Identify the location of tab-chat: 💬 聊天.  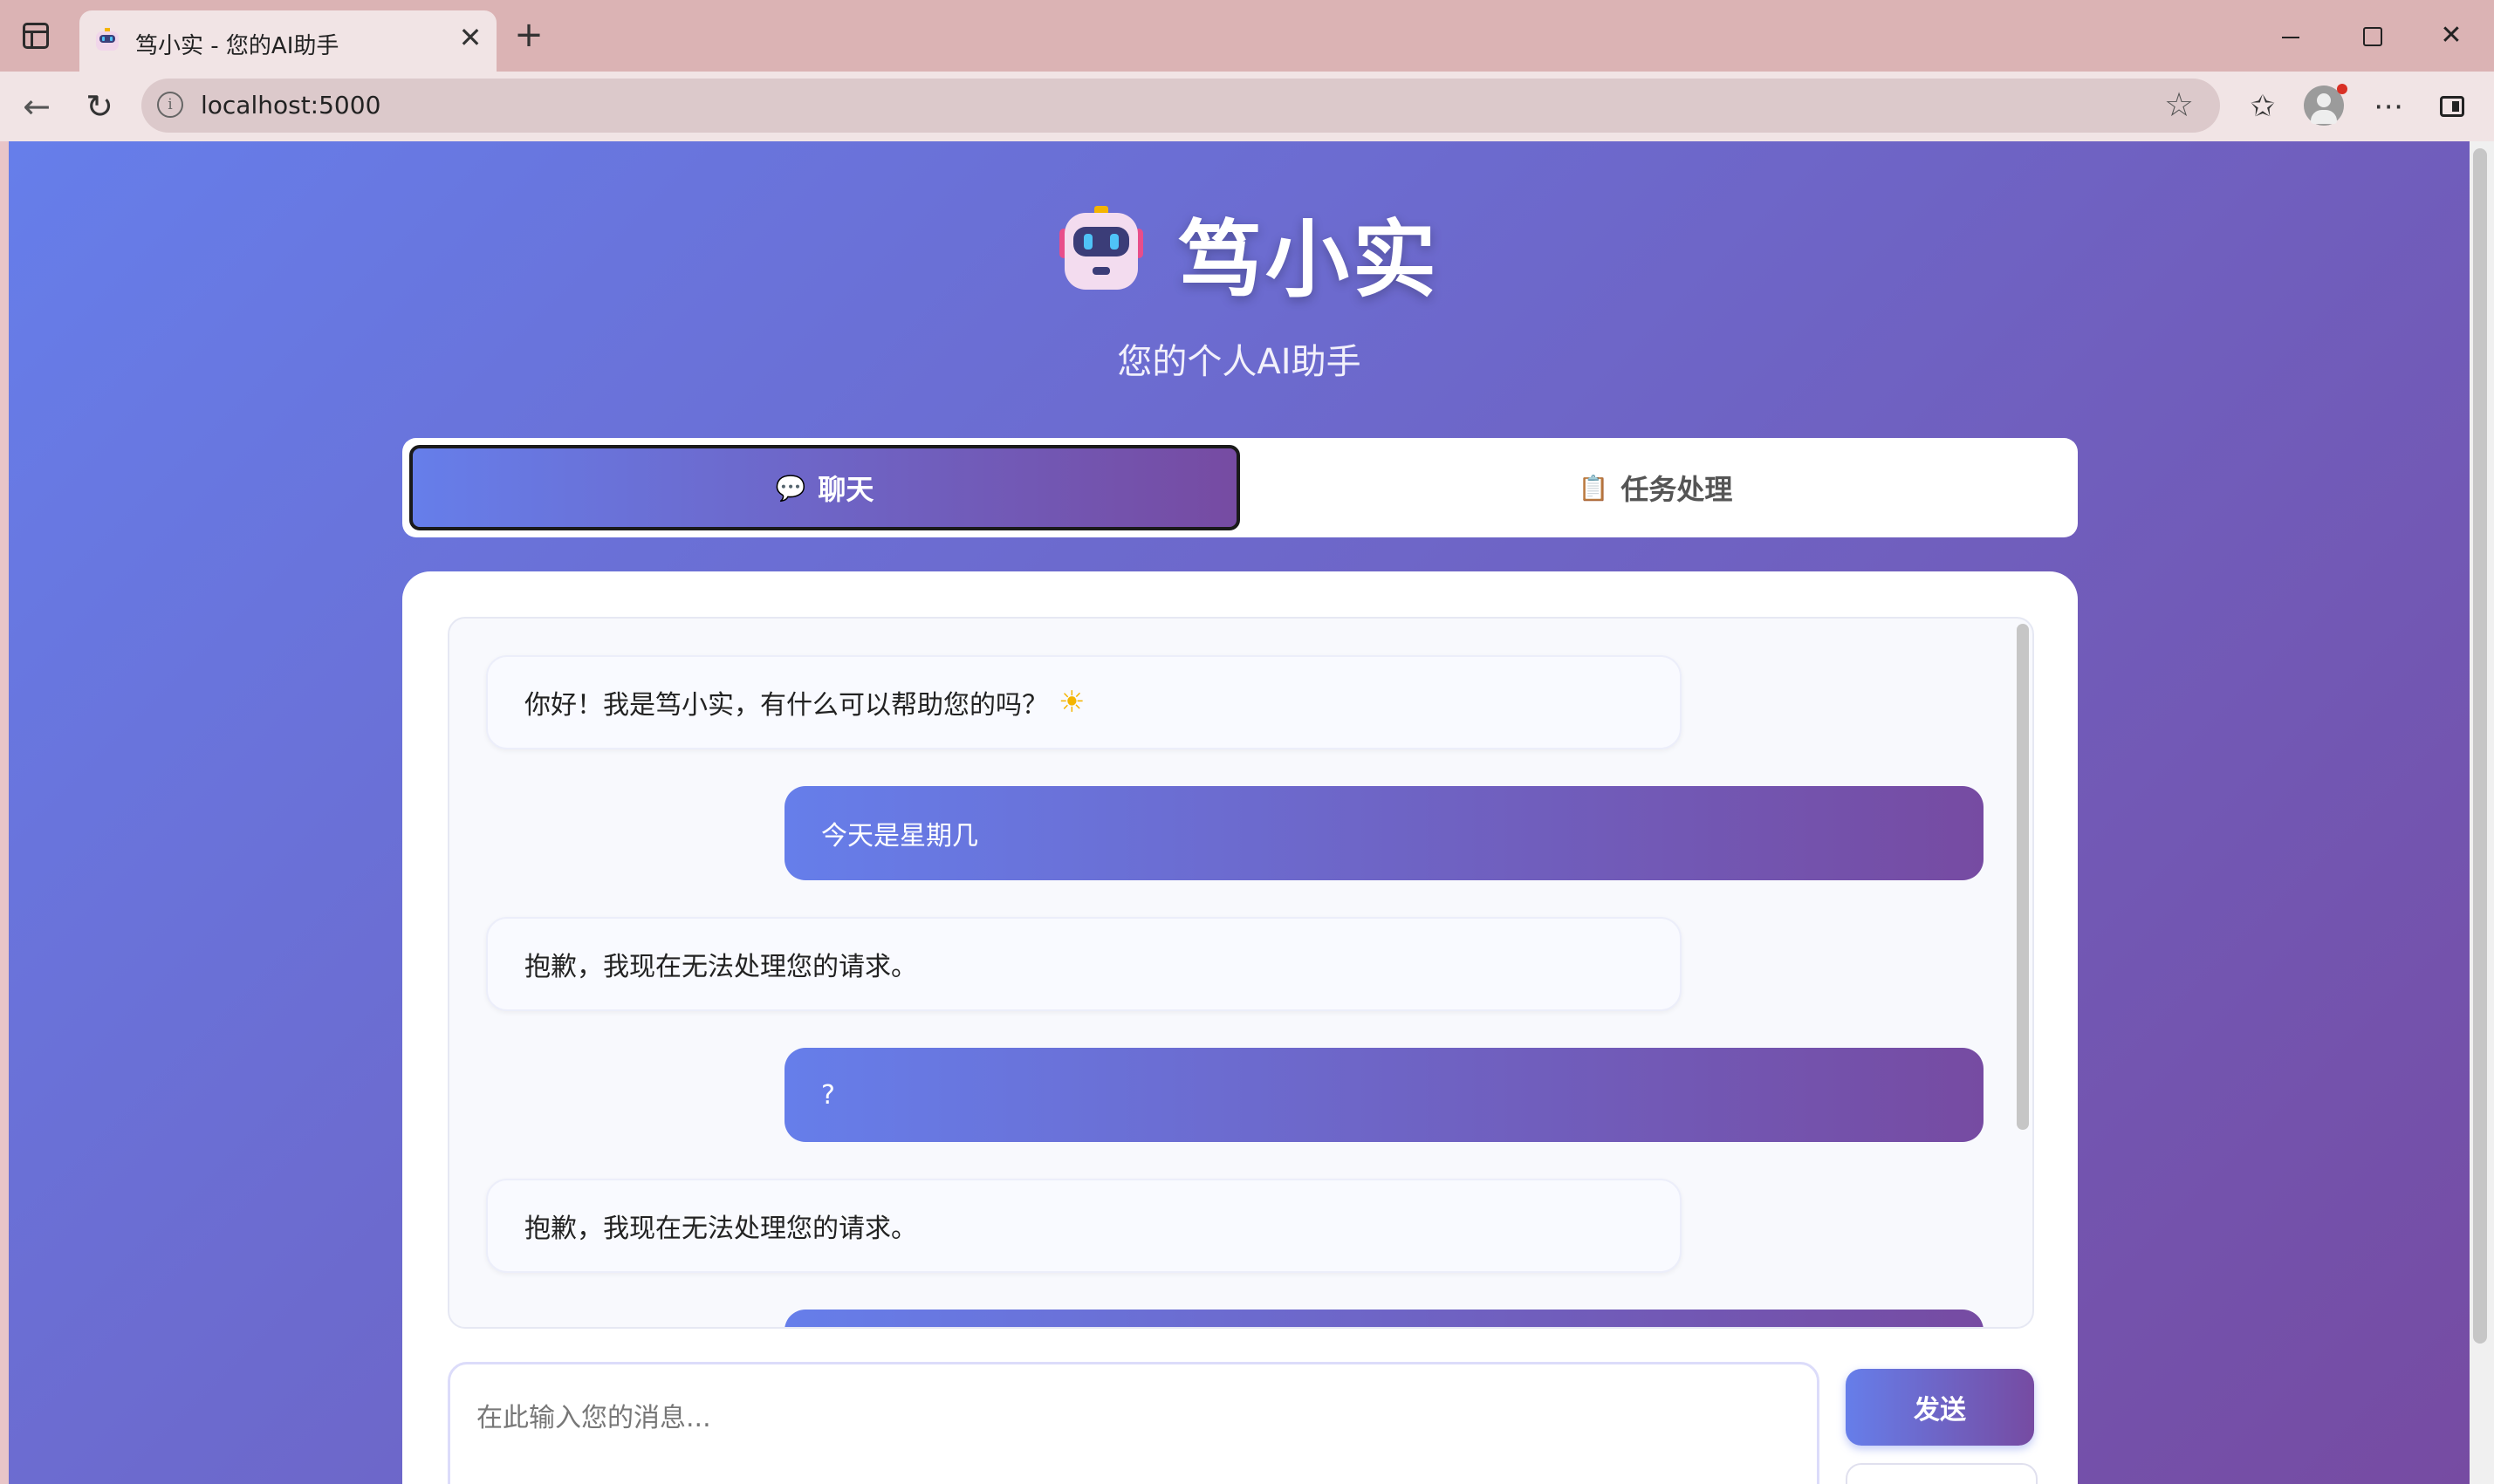
(824, 487).